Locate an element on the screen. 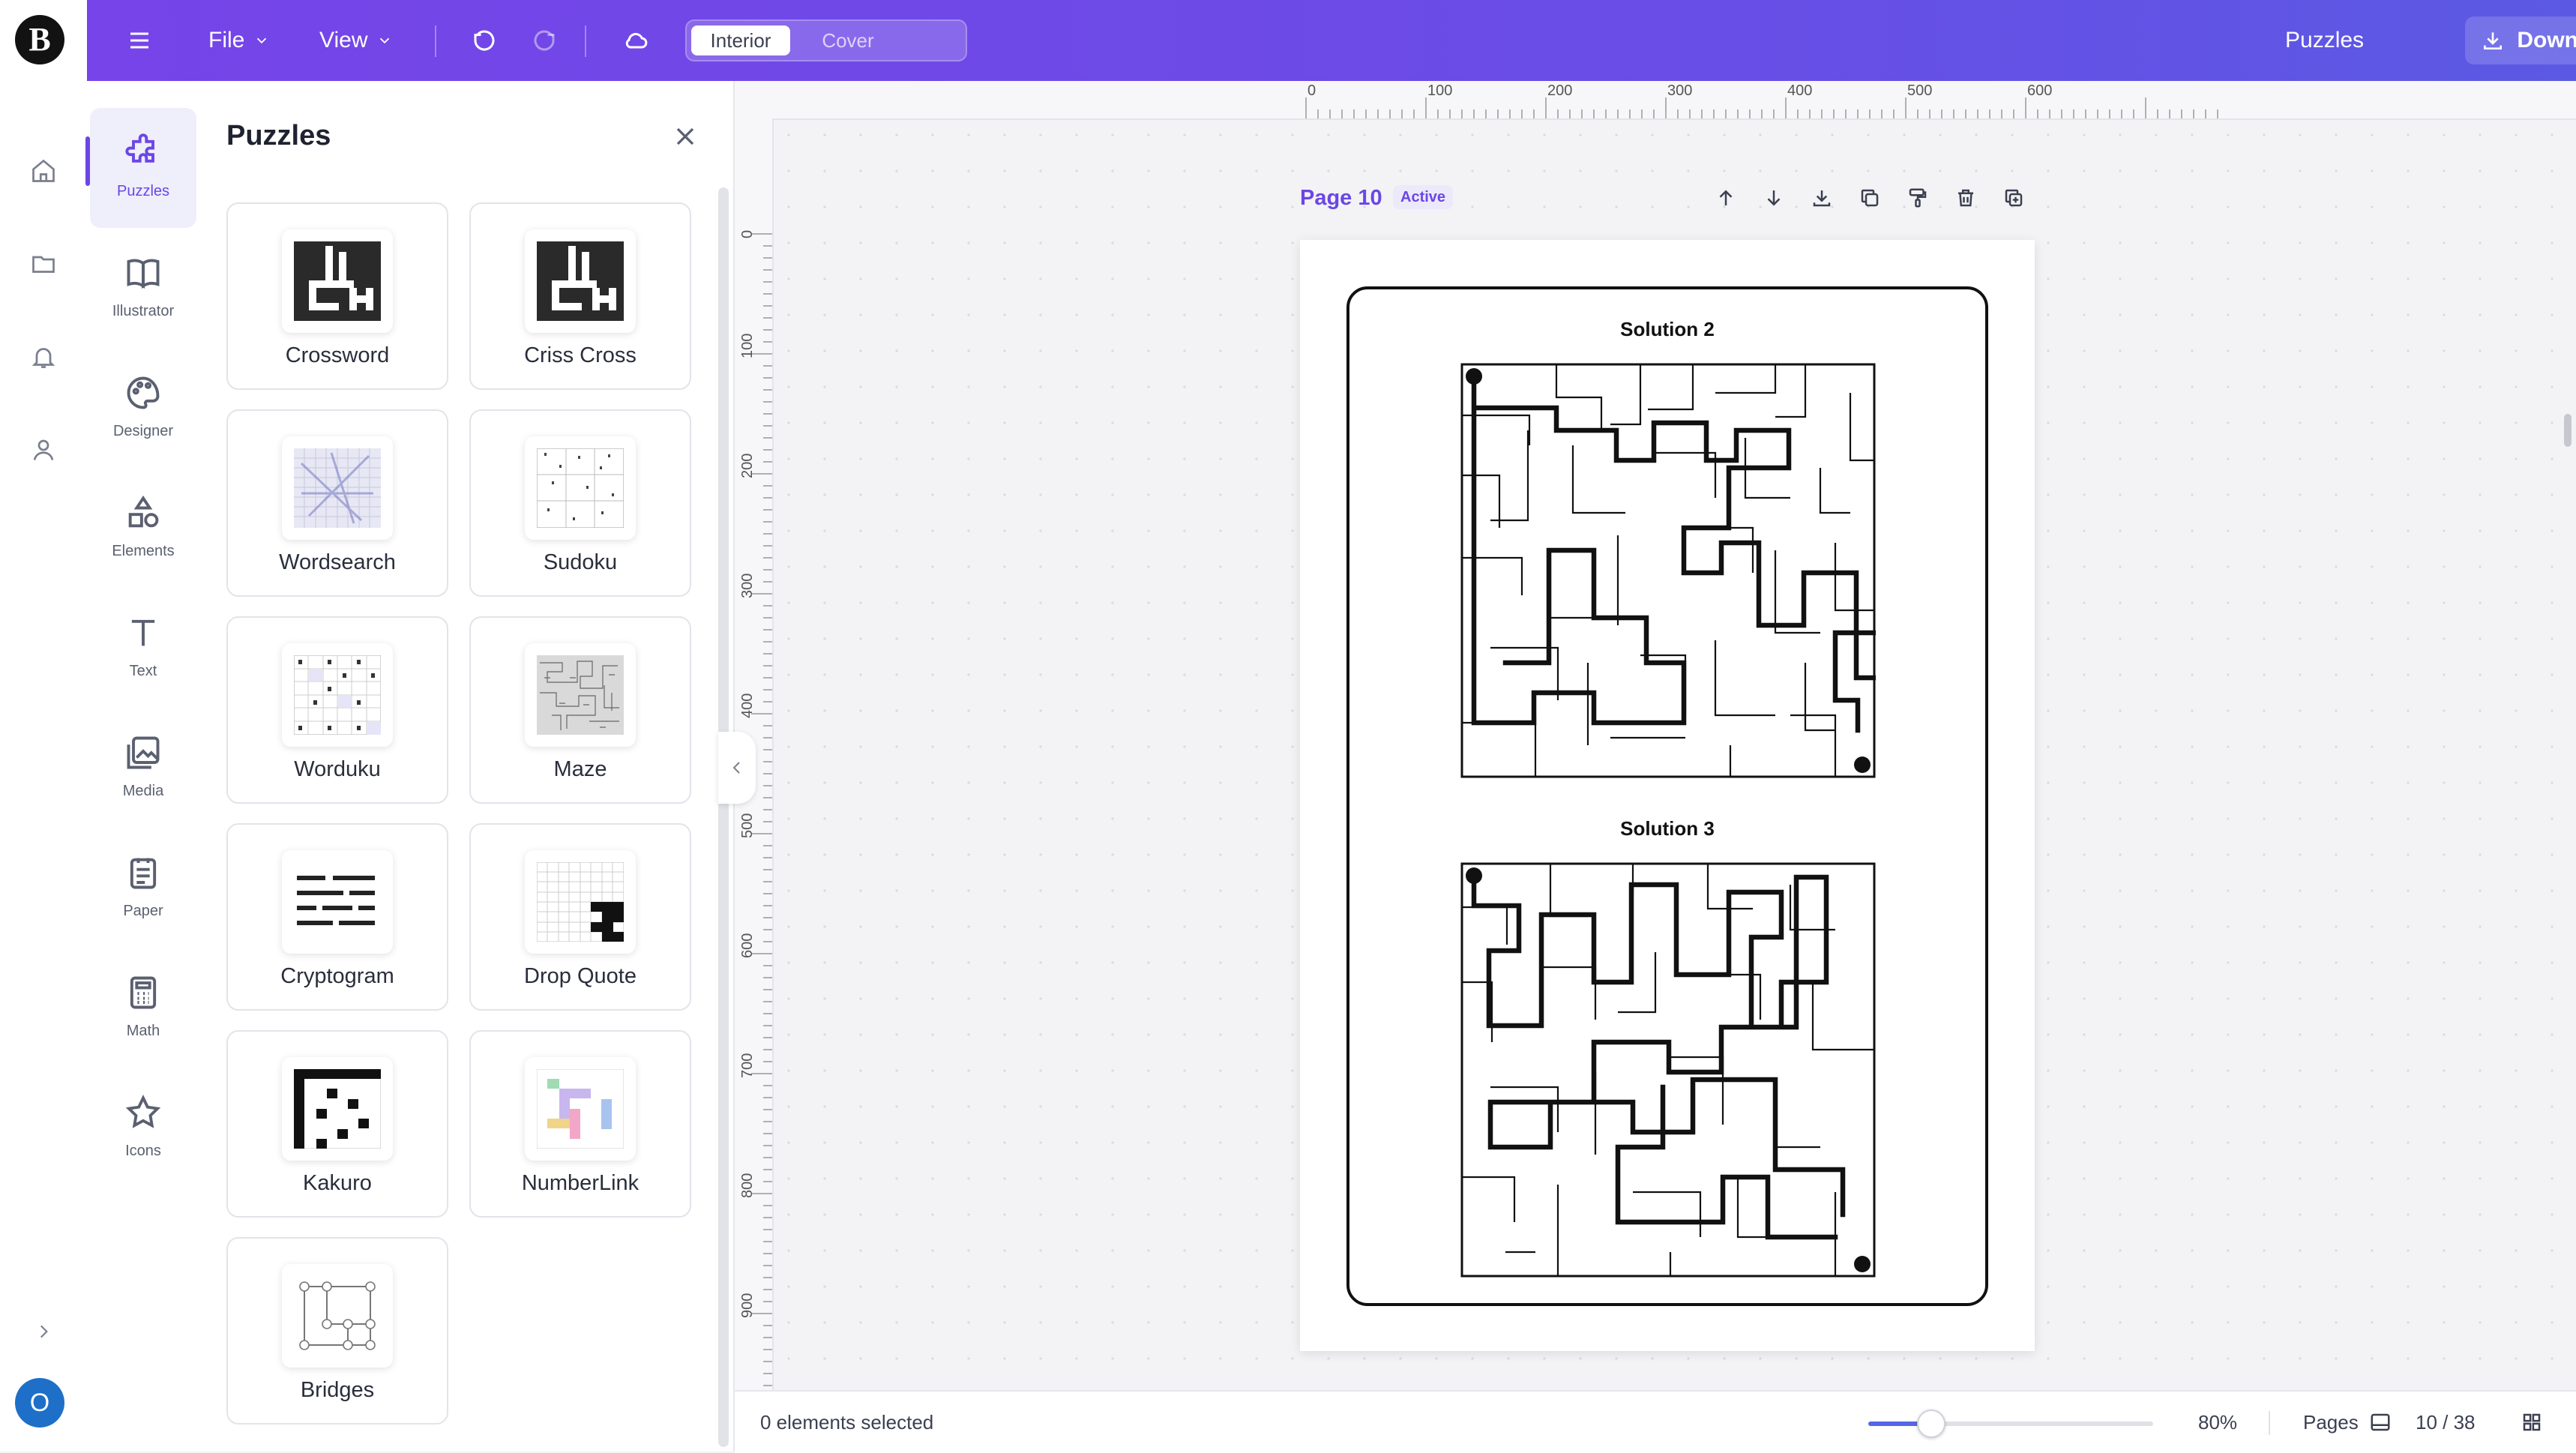 This screenshot has width=2576, height=1453. puzzle-card-cryptogram: Cryptogram is located at coordinates (337, 917).